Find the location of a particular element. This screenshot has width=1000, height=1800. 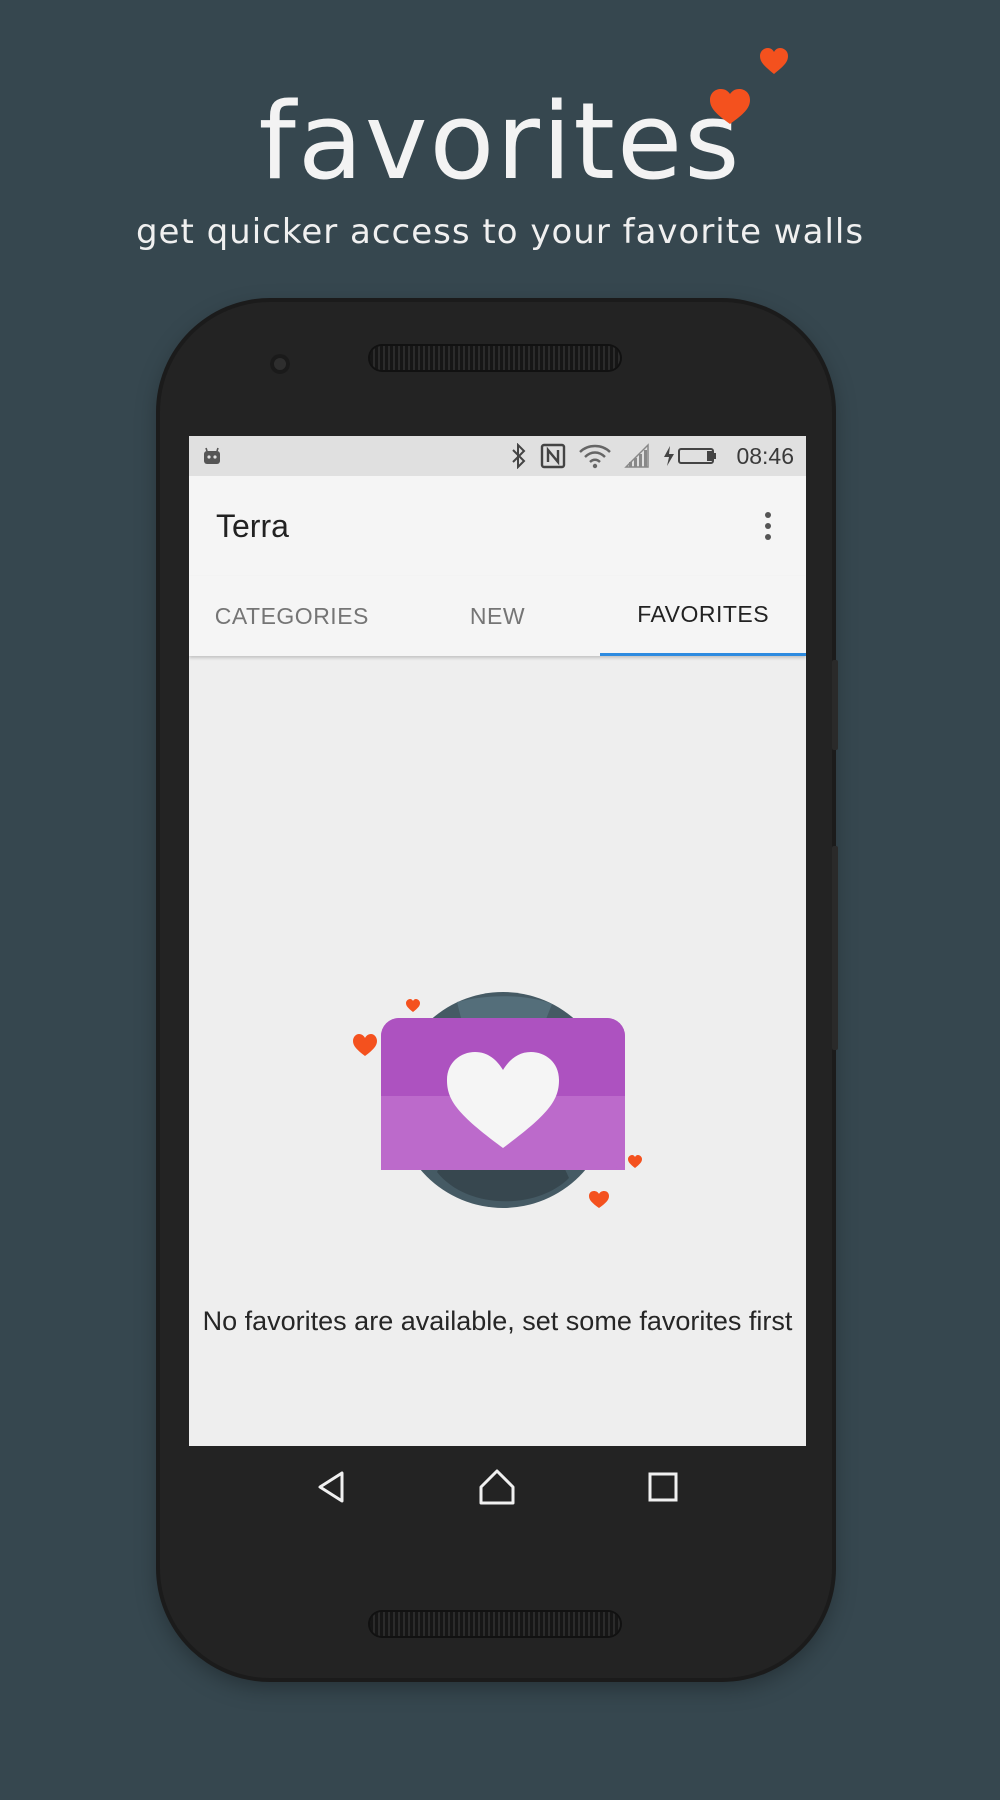

recents-icon is located at coordinates (663, 1487).